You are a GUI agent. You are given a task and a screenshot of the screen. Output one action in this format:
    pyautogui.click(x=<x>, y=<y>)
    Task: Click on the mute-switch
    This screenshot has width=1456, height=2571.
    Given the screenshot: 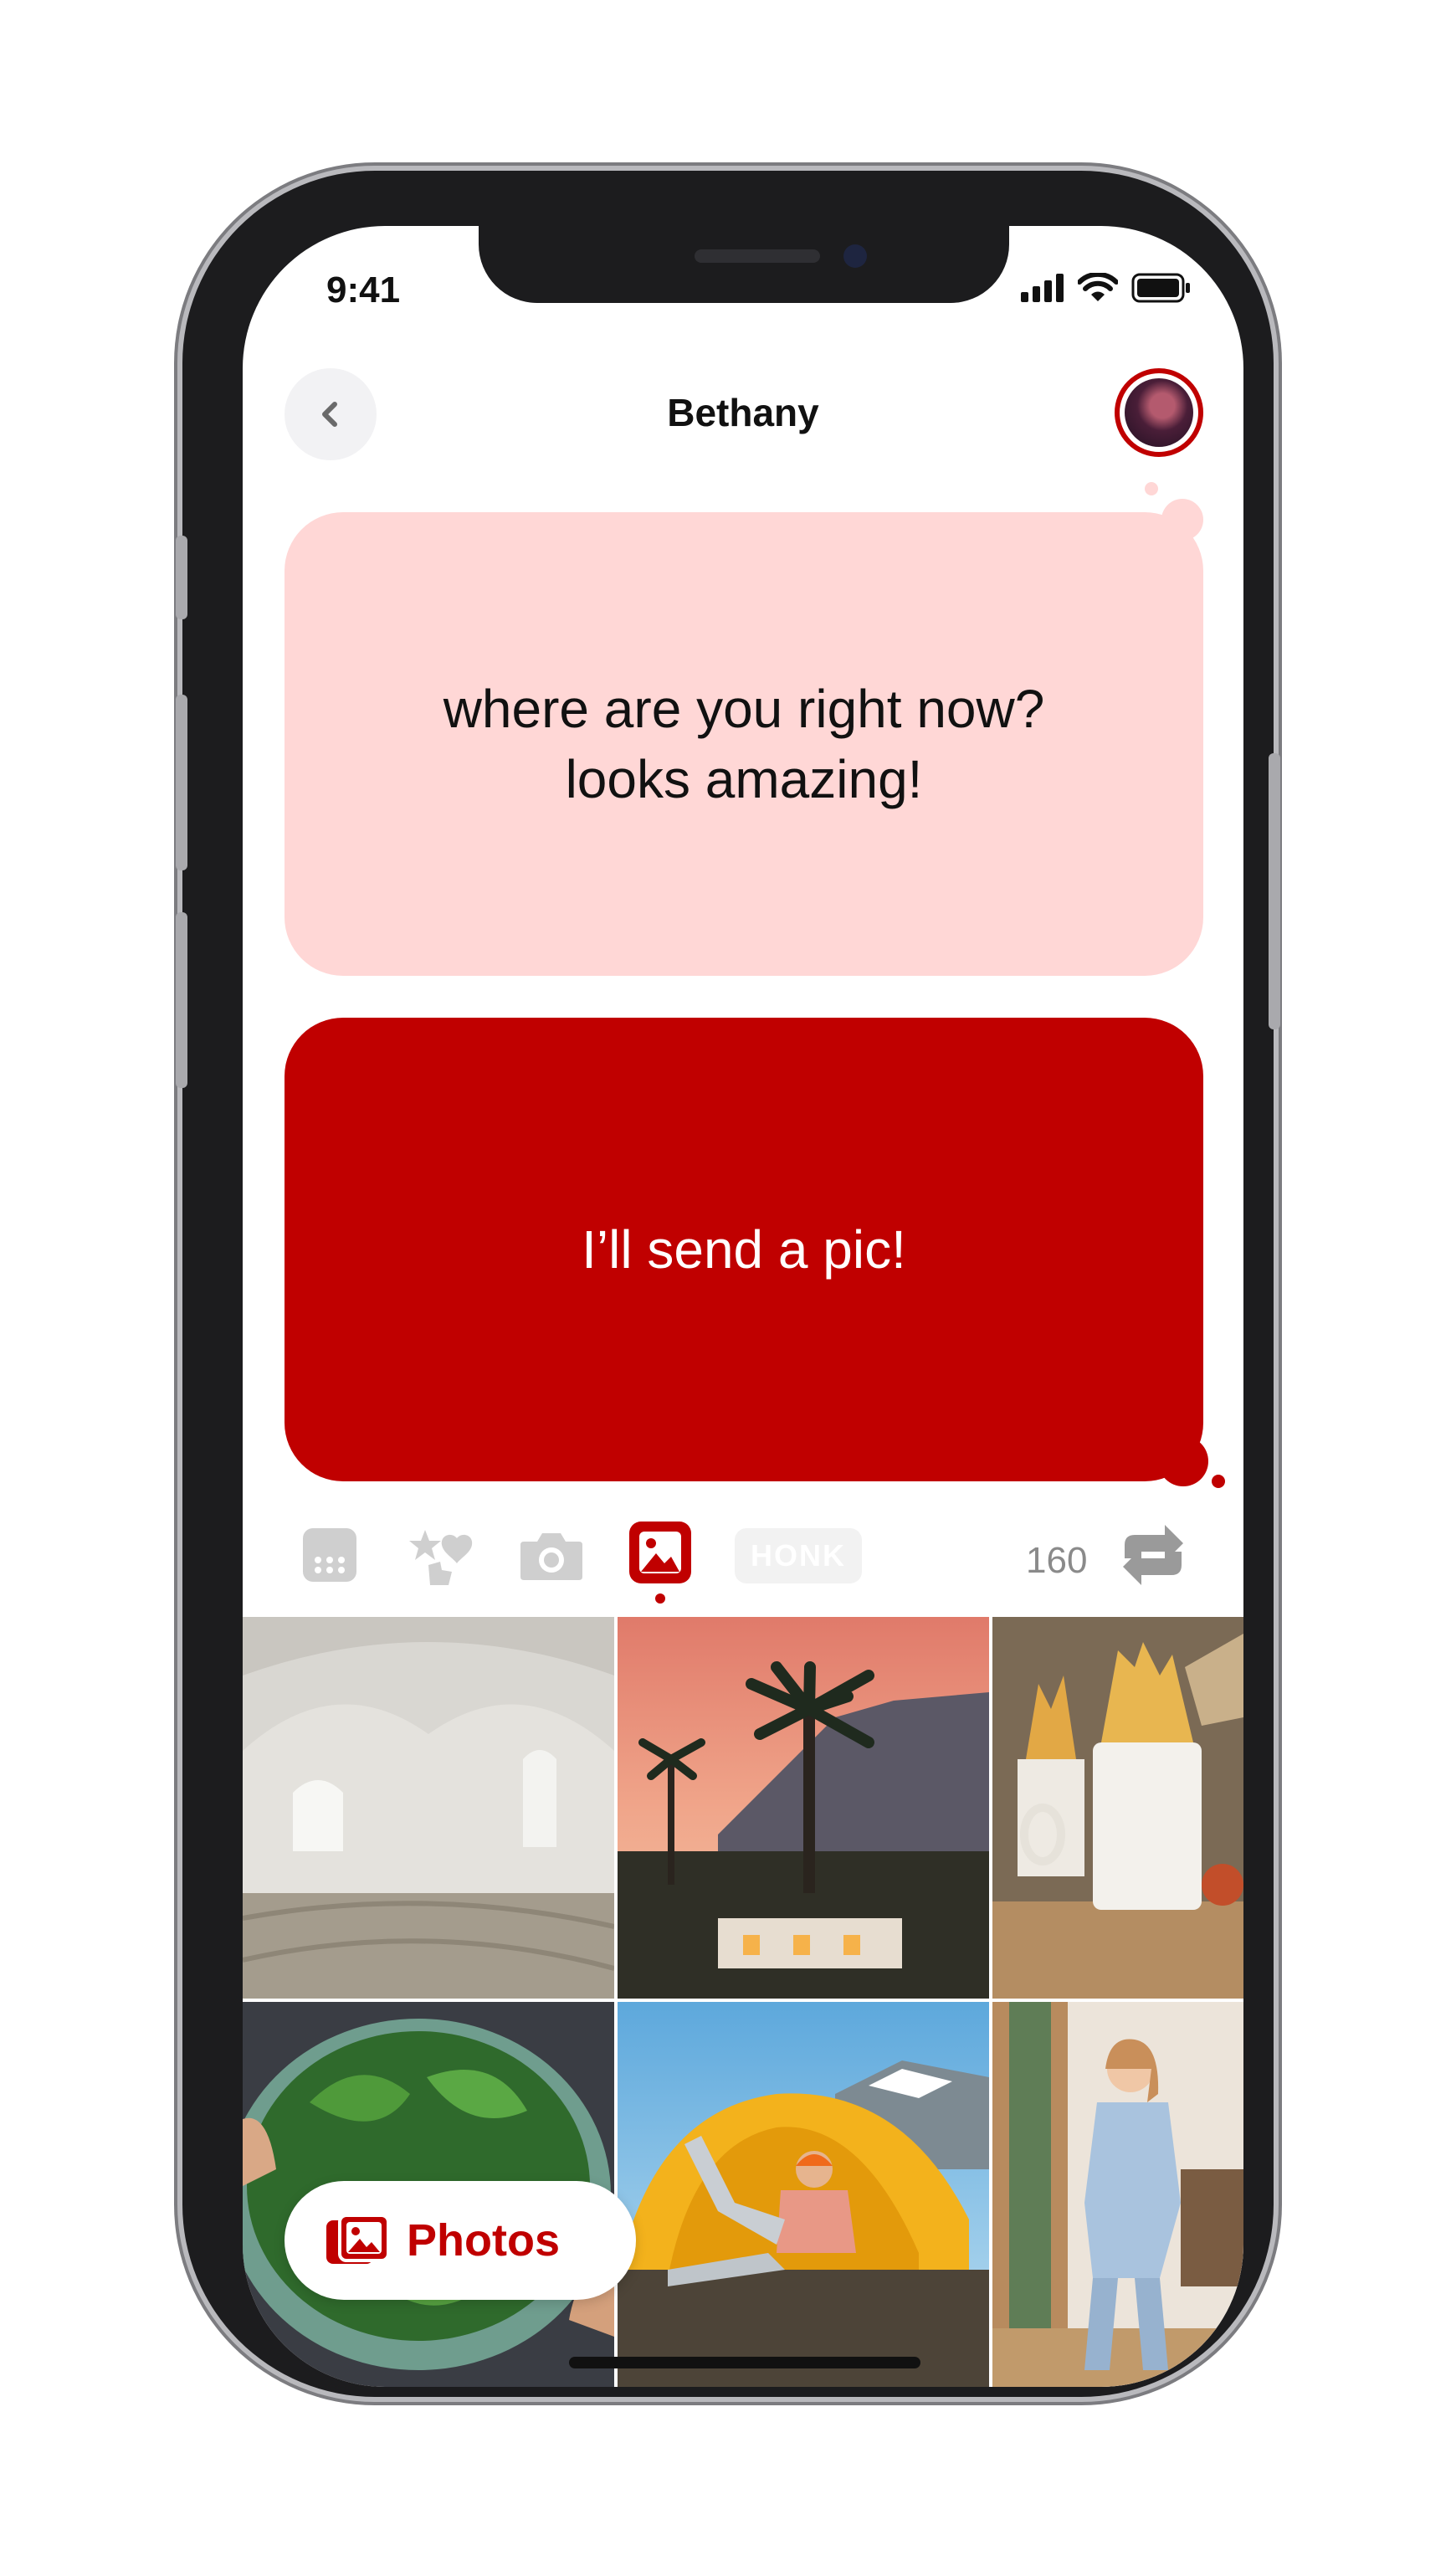 What is the action you would take?
    pyautogui.click(x=181, y=577)
    